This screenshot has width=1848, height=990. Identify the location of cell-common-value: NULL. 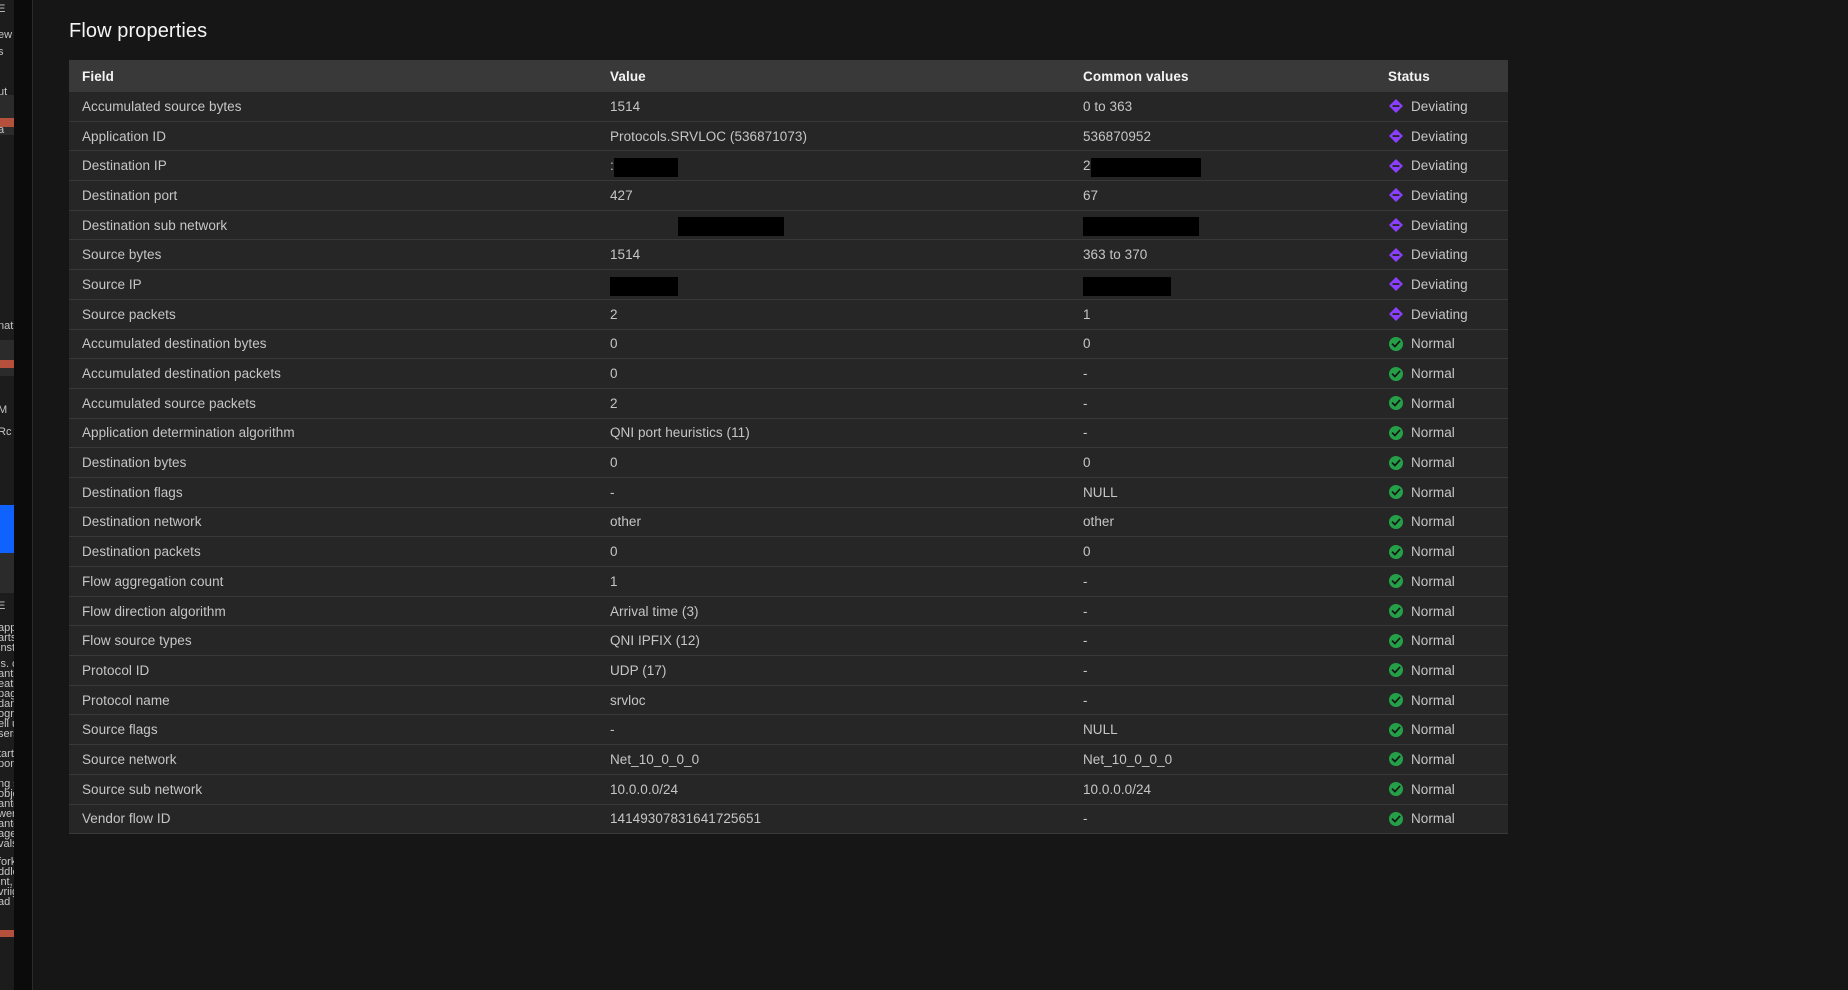
(1222, 492).